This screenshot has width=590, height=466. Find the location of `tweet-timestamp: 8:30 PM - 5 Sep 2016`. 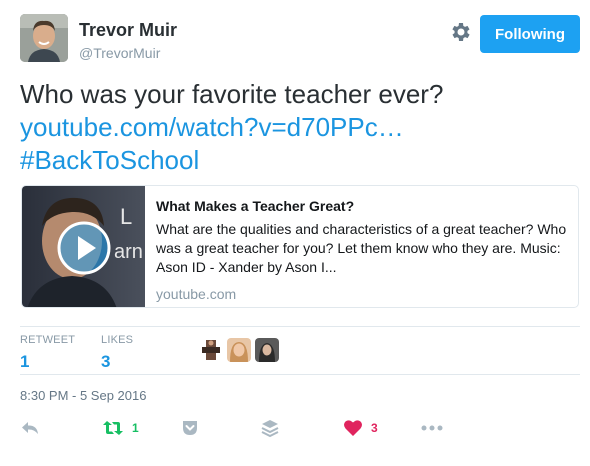

tweet-timestamp: 8:30 PM - 5 Sep 2016 is located at coordinates (83, 395).